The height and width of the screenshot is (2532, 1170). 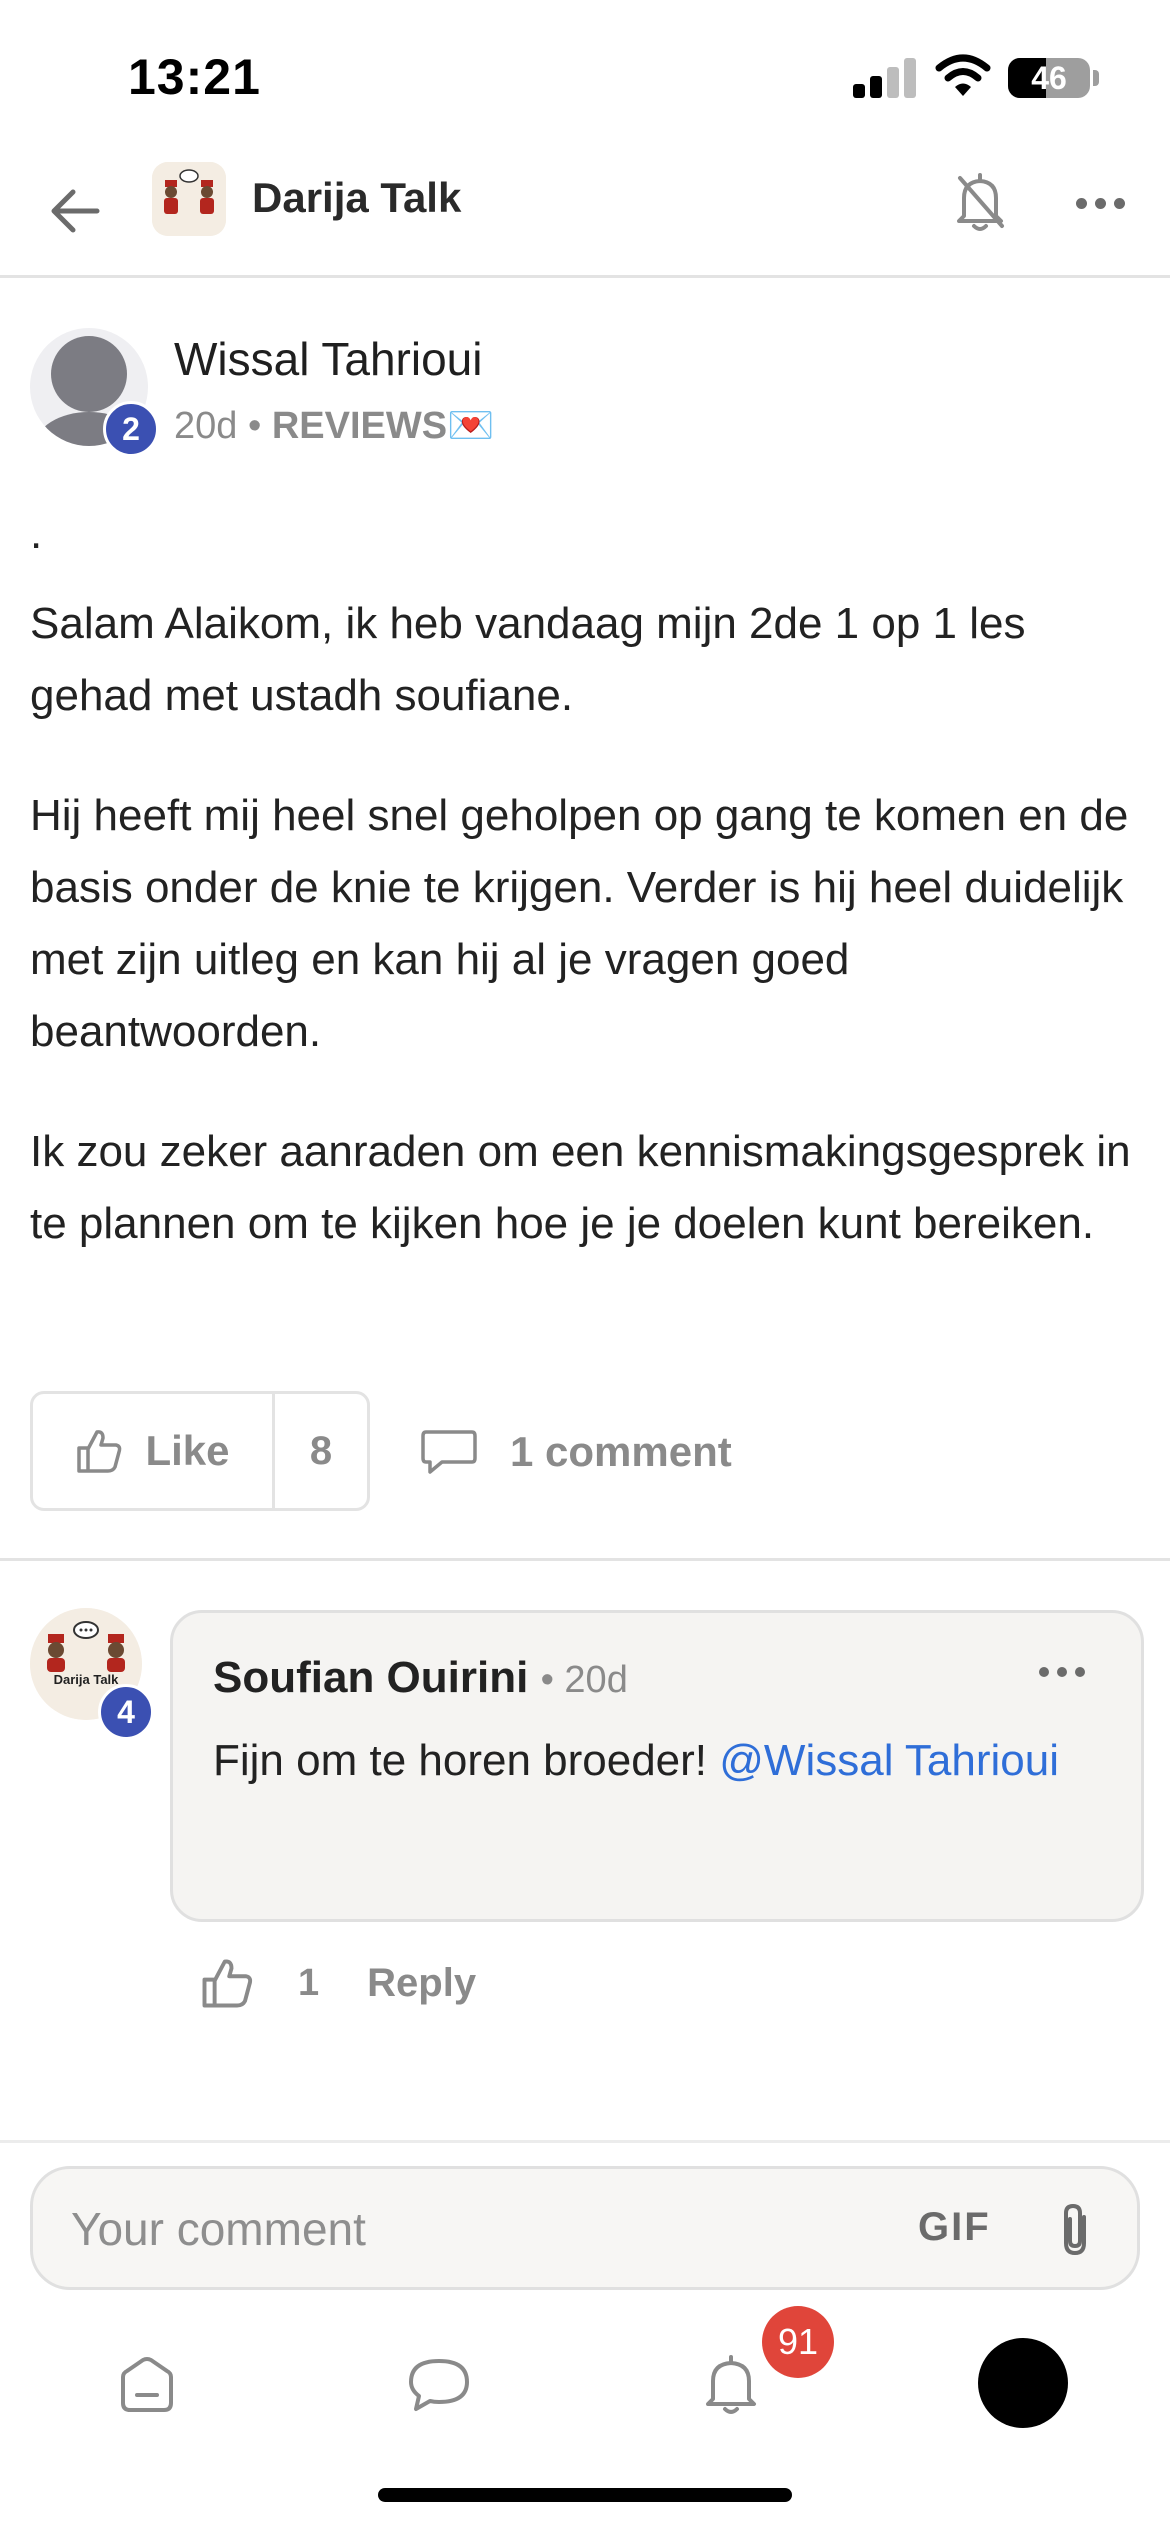 What do you see at coordinates (954, 2227) in the screenshot?
I see `gif-button: GIF` at bounding box center [954, 2227].